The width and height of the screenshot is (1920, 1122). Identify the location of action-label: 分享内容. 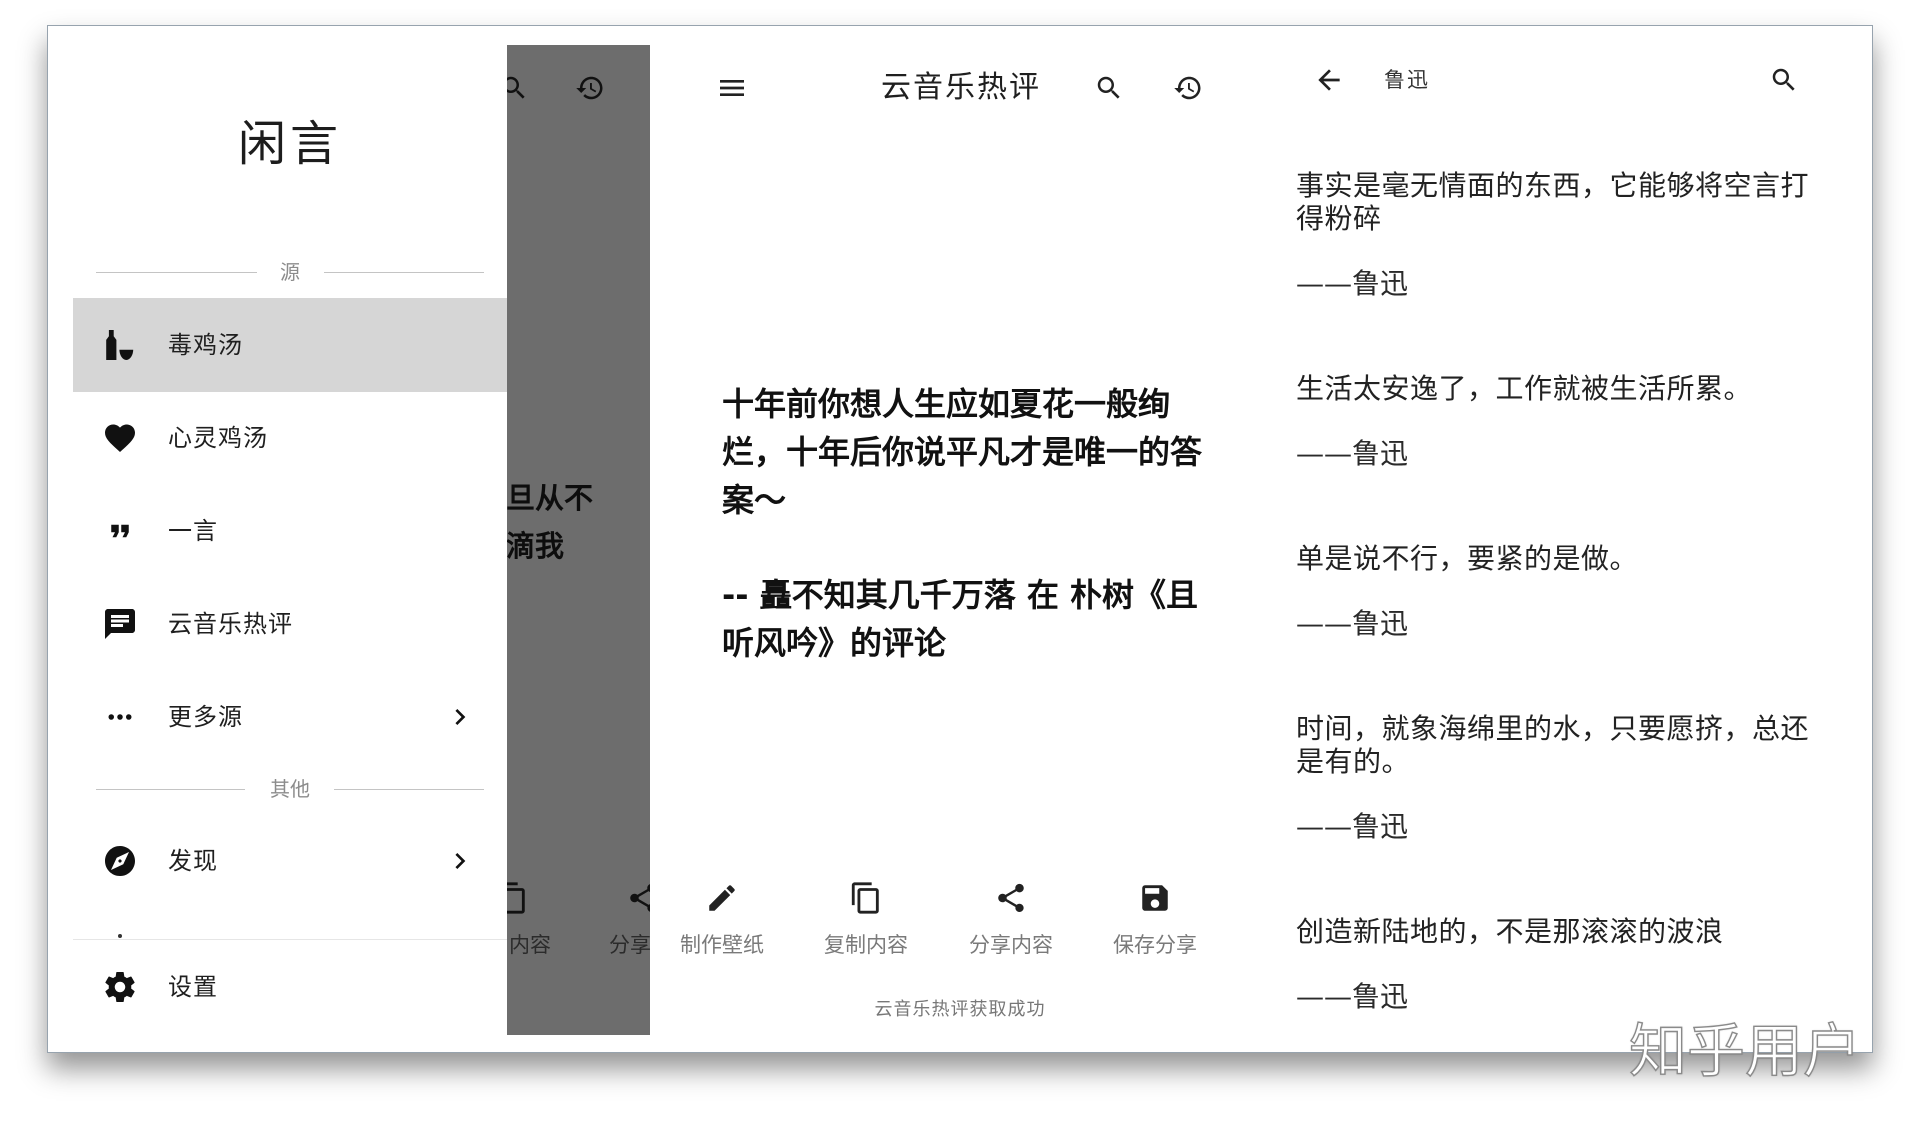
(1011, 945).